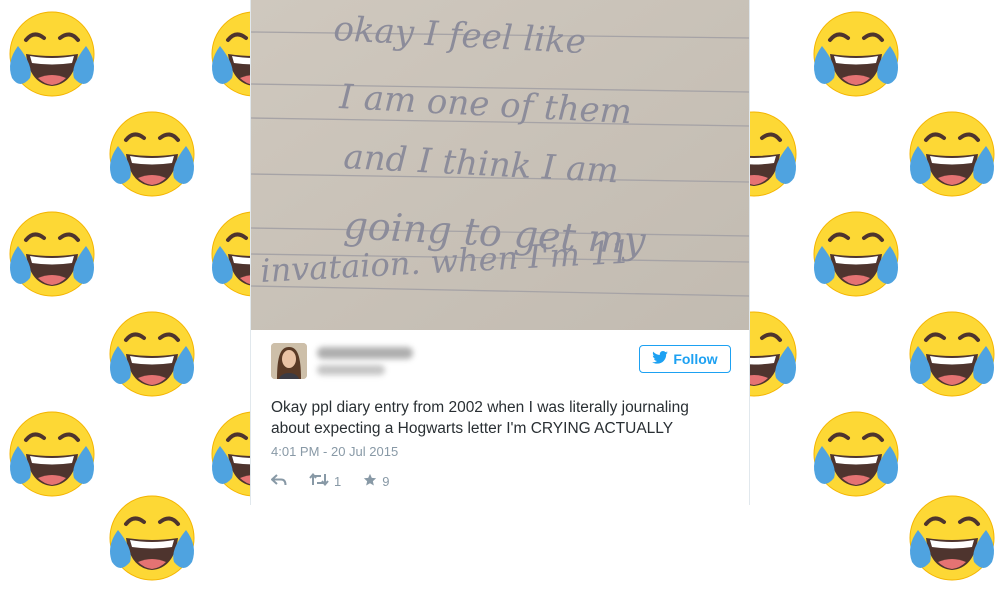 The width and height of the screenshot is (1000, 591). I want to click on like-count: 9, so click(386, 481).